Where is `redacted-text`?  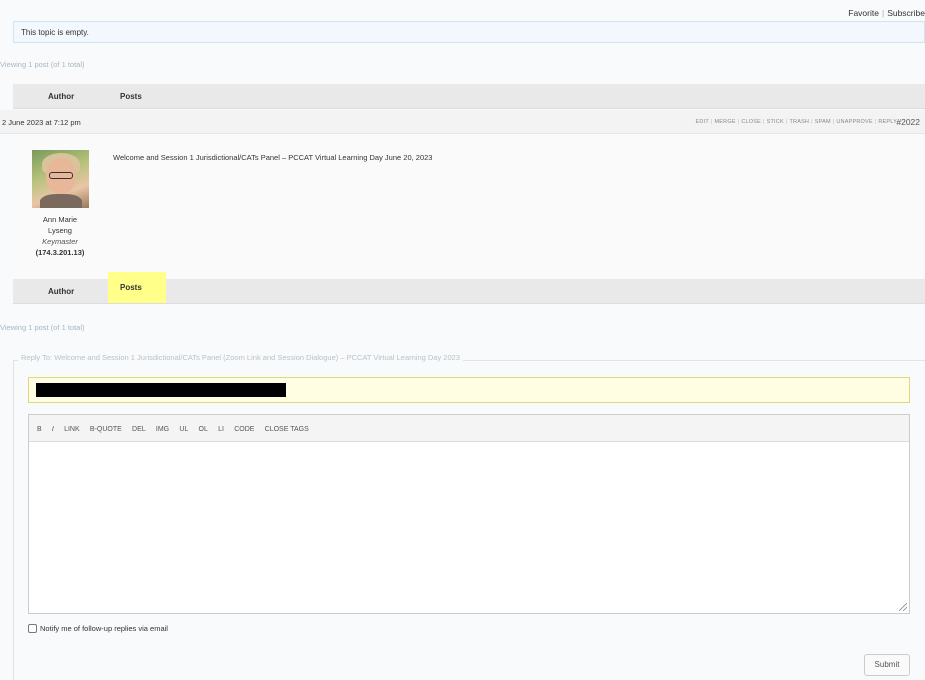
redacted-text is located at coordinates (161, 390).